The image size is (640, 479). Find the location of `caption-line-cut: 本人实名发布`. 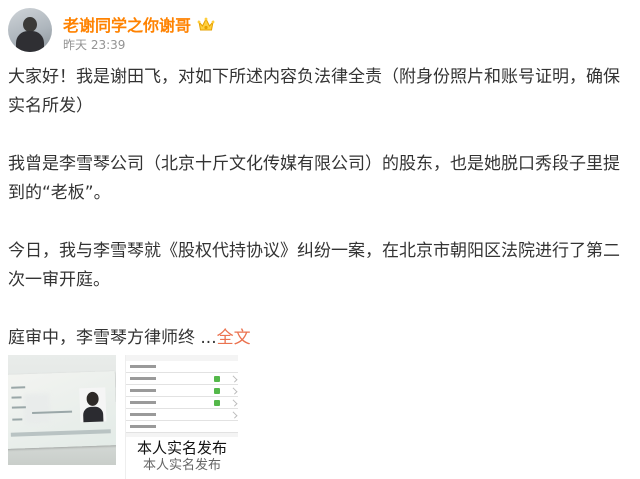

caption-line-cut: 本人实名发布 is located at coordinates (181, 465).